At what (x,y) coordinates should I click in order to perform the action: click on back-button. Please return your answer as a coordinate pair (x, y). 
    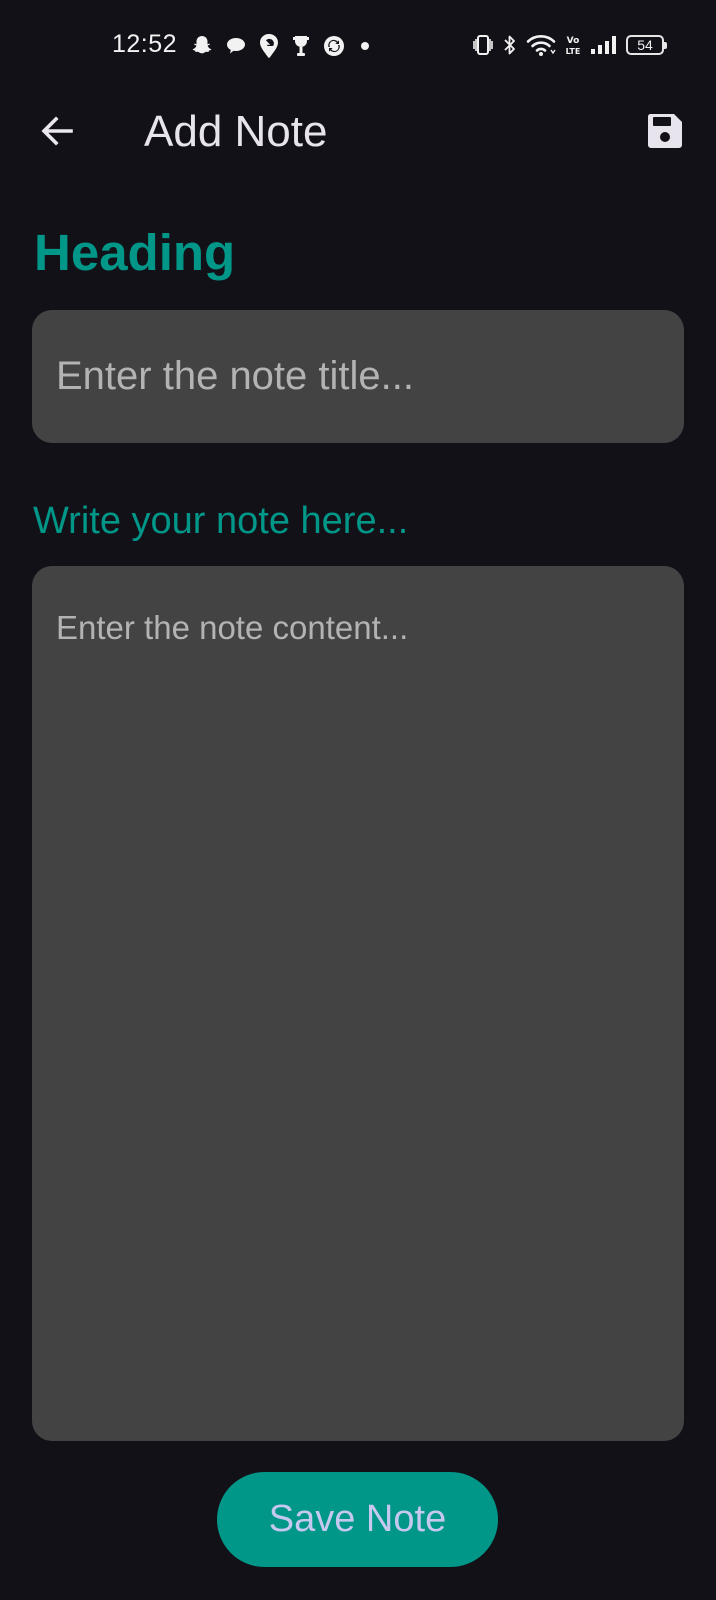
    Looking at the image, I should click on (57, 133).